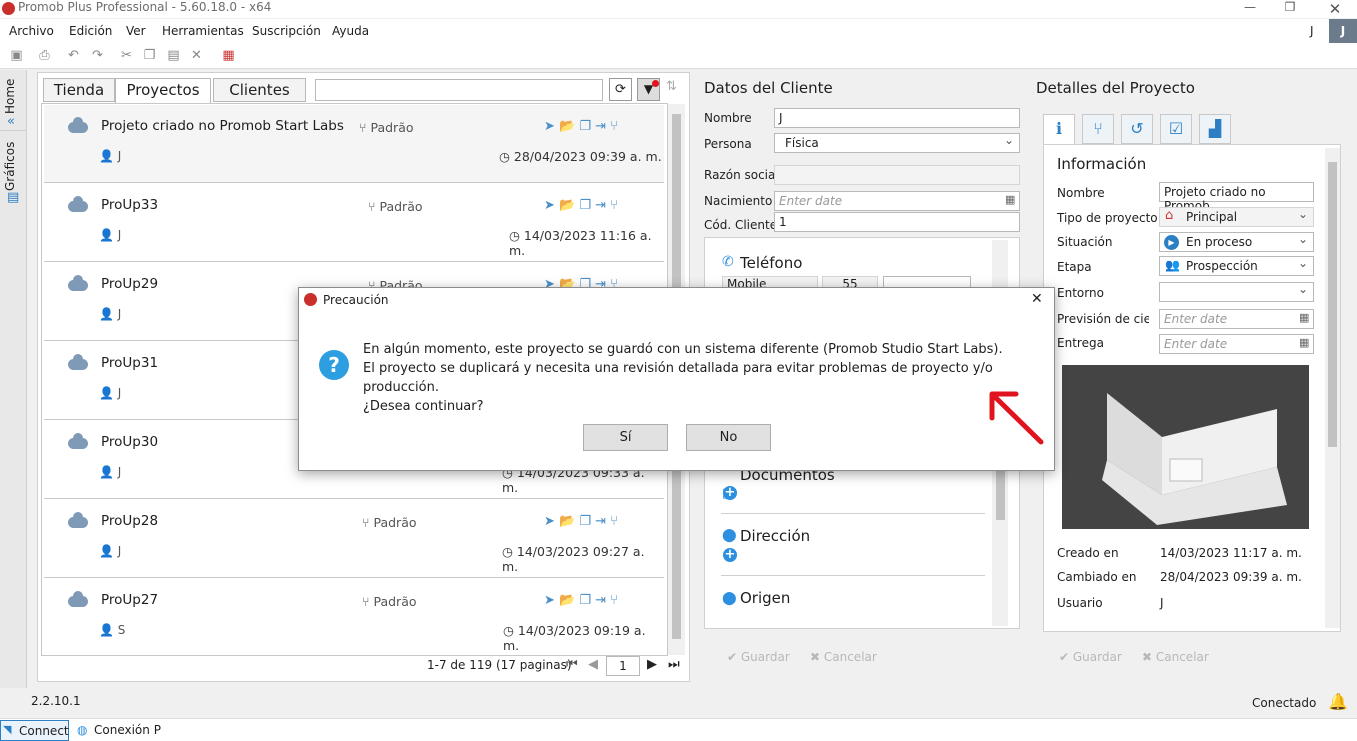  Describe the element at coordinates (90, 31) in the screenshot. I see `menu-edicion: Edición` at that location.